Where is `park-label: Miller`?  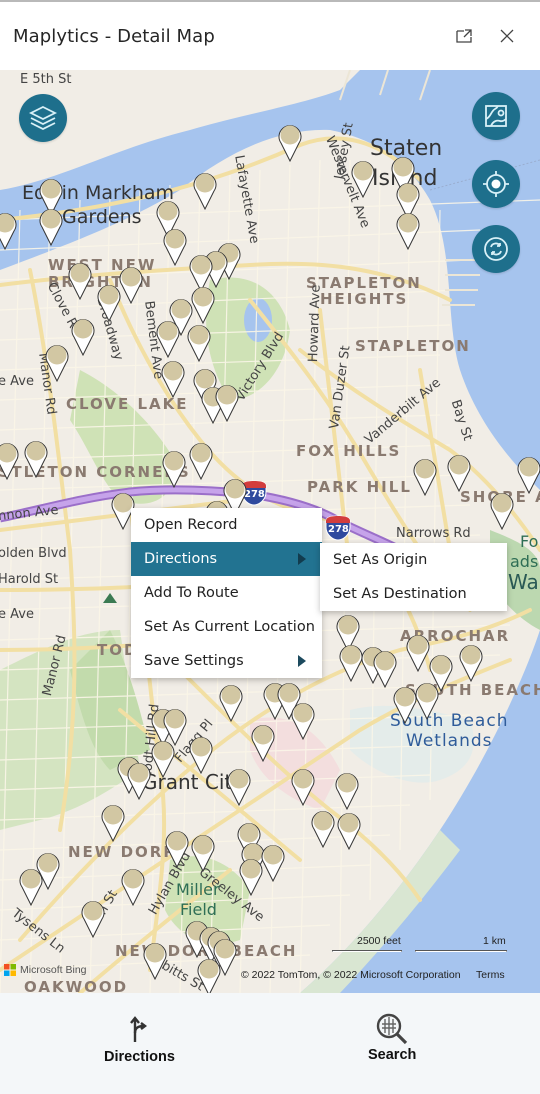 park-label: Miller is located at coordinates (198, 889).